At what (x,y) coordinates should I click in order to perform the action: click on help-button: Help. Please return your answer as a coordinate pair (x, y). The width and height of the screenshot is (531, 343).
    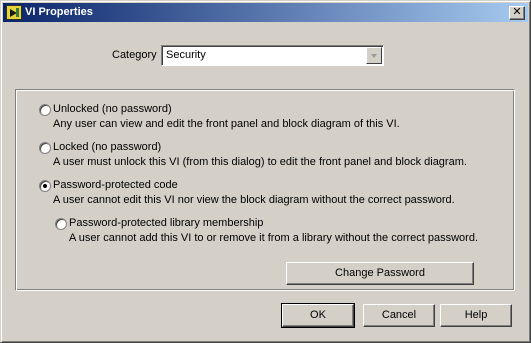
    Looking at the image, I should click on (476, 315).